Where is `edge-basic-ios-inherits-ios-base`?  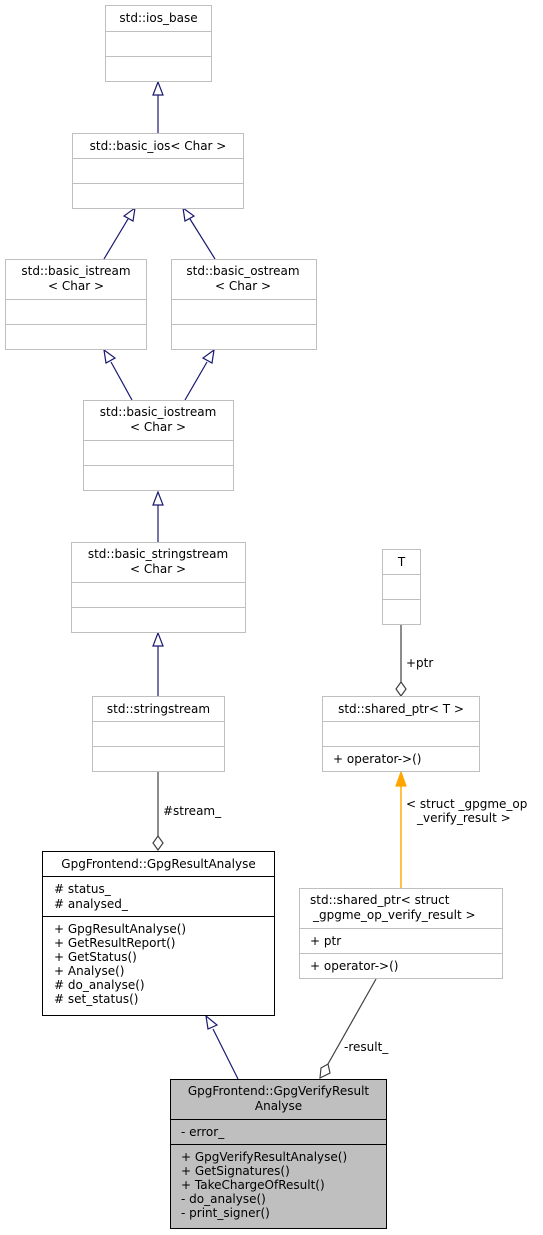
edge-basic-ios-inherits-ios-base is located at coordinates (158, 106).